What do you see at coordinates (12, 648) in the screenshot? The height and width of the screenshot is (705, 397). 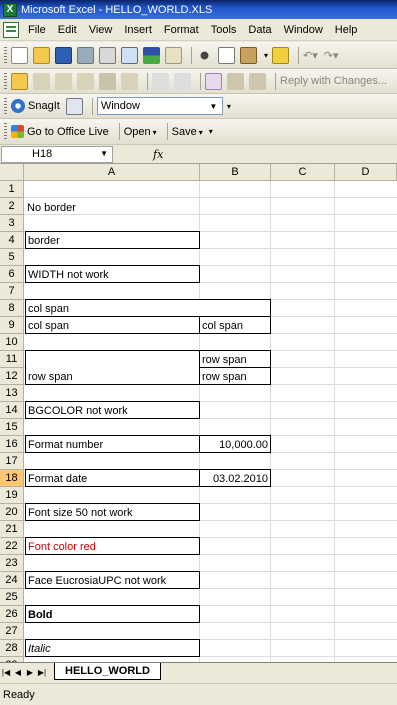 I see `row-header-28: 28` at bounding box center [12, 648].